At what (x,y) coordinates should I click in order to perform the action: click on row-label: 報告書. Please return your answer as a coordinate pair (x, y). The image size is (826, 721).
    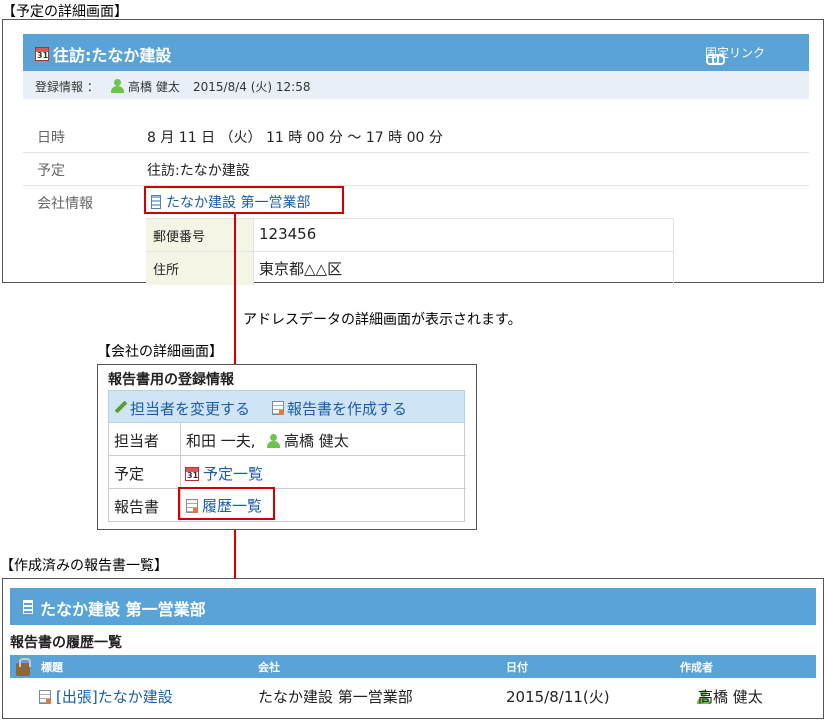
    Looking at the image, I should click on (137, 507).